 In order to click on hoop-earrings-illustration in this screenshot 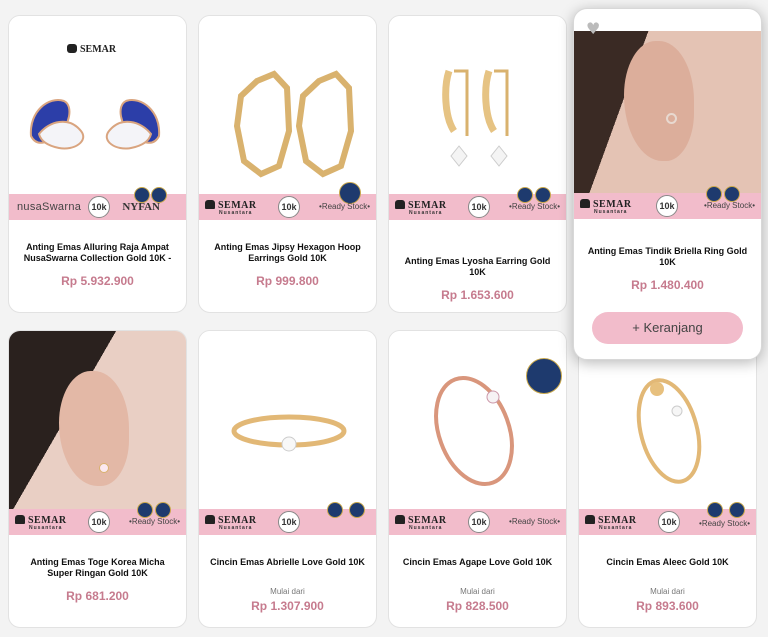, I will do `click(294, 124)`.